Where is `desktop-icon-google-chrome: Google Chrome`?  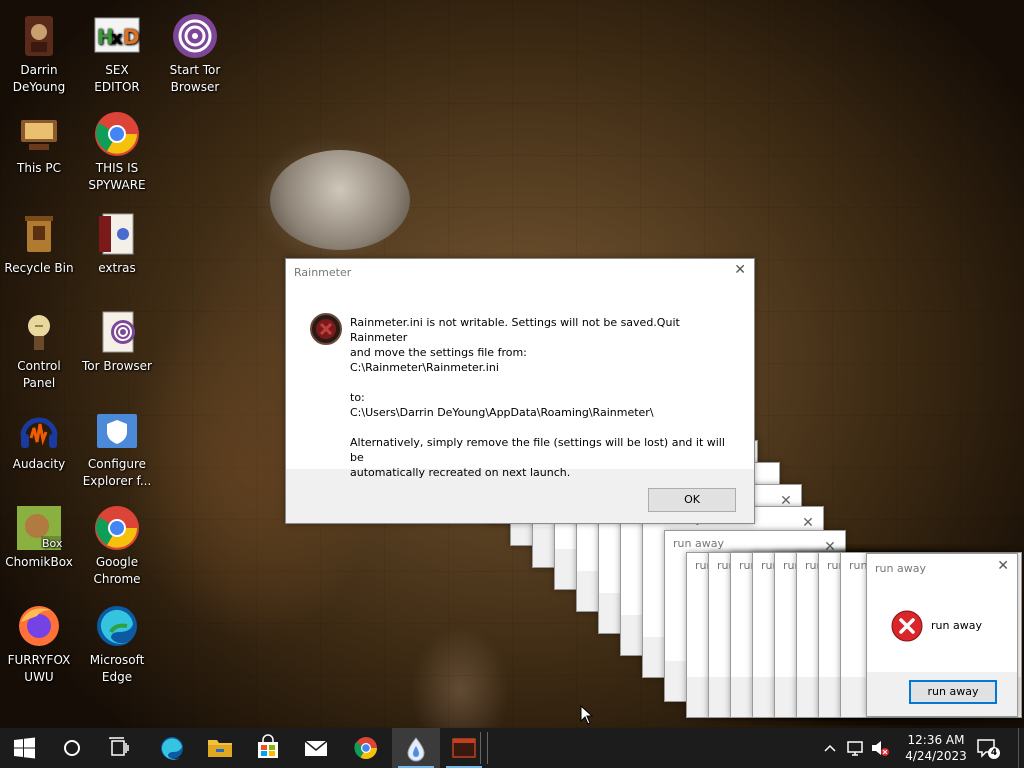 desktop-icon-google-chrome: Google Chrome is located at coordinates (117, 544).